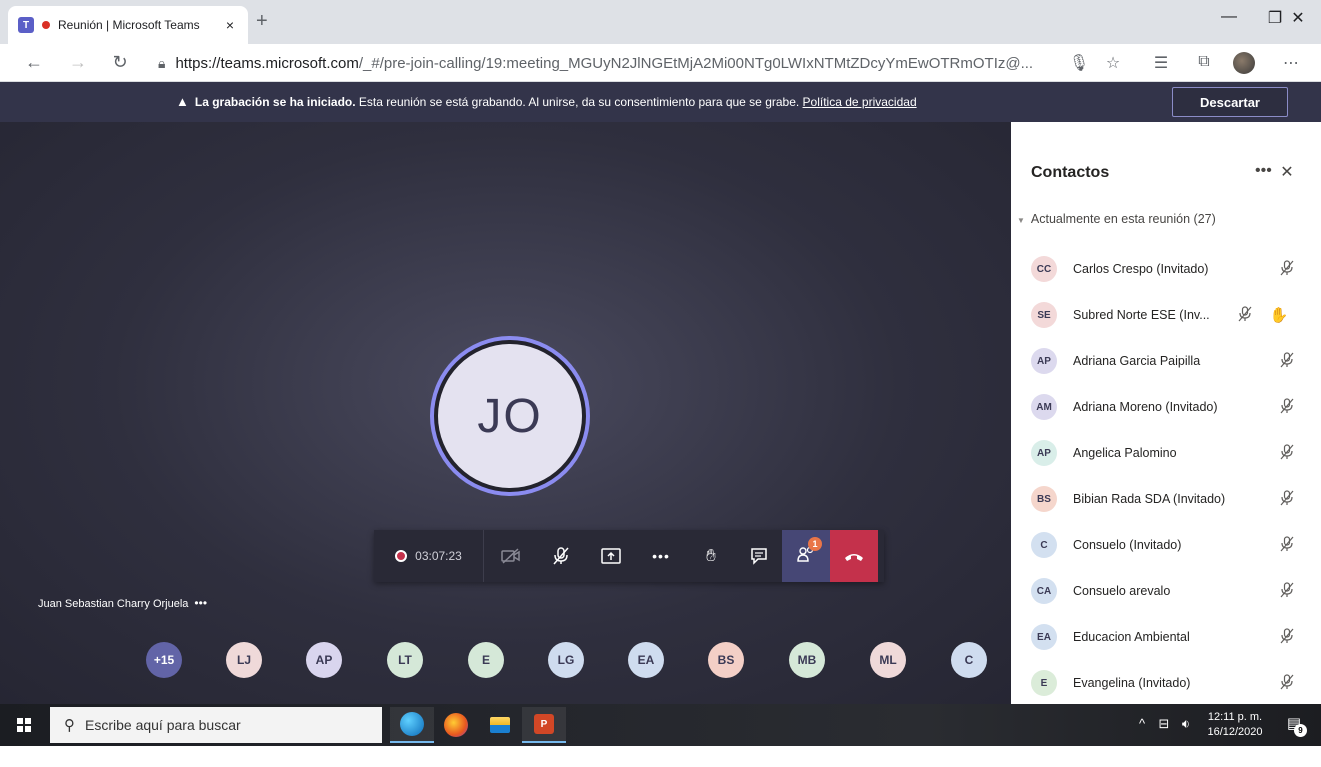  Describe the element at coordinates (646, 660) in the screenshot. I see `roster-avatar: EA` at that location.